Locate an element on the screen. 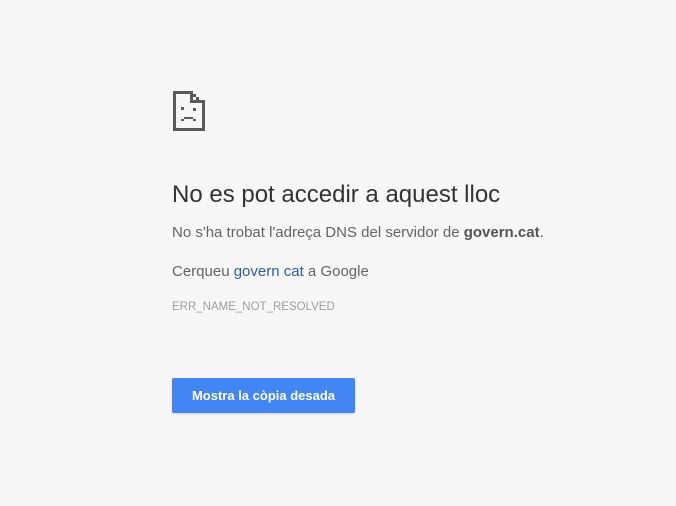 This screenshot has height=506, width=676. sad-page-icon is located at coordinates (189, 111).